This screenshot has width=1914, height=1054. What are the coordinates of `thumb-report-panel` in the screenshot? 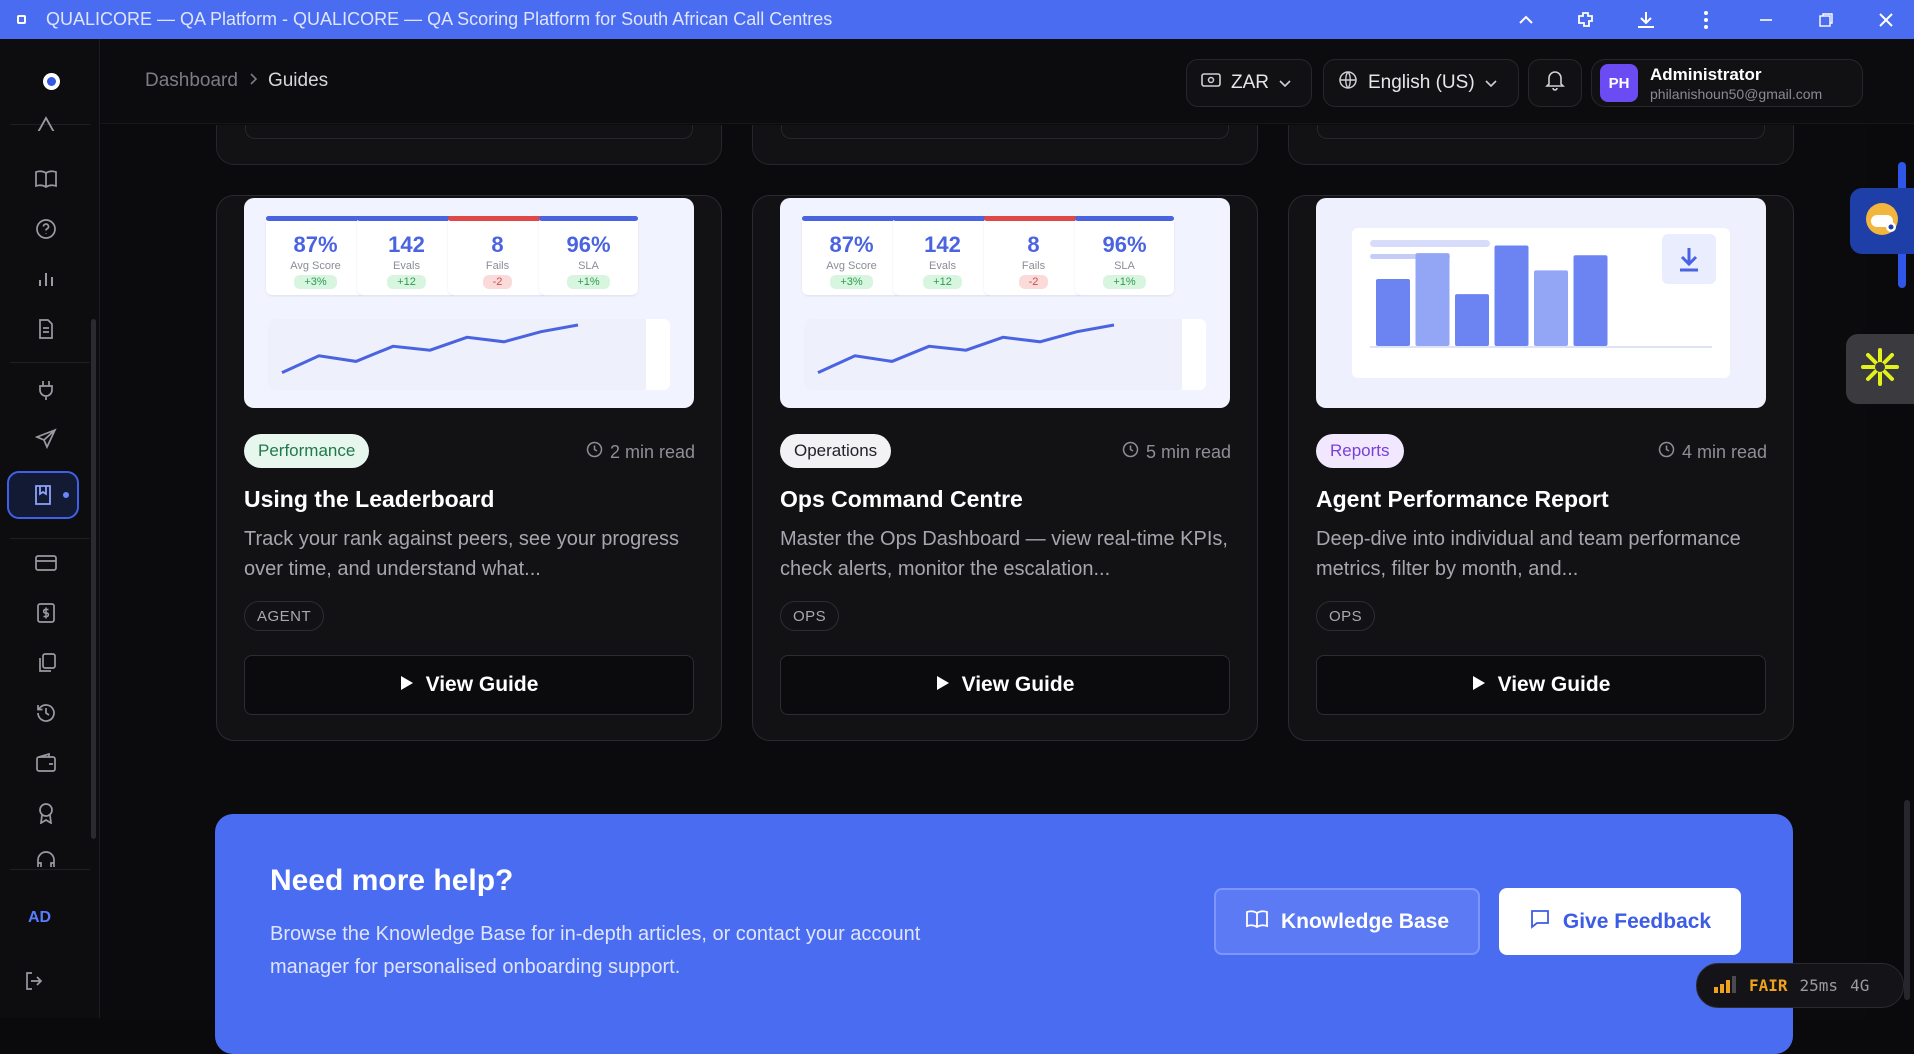 It's located at (1541, 303).